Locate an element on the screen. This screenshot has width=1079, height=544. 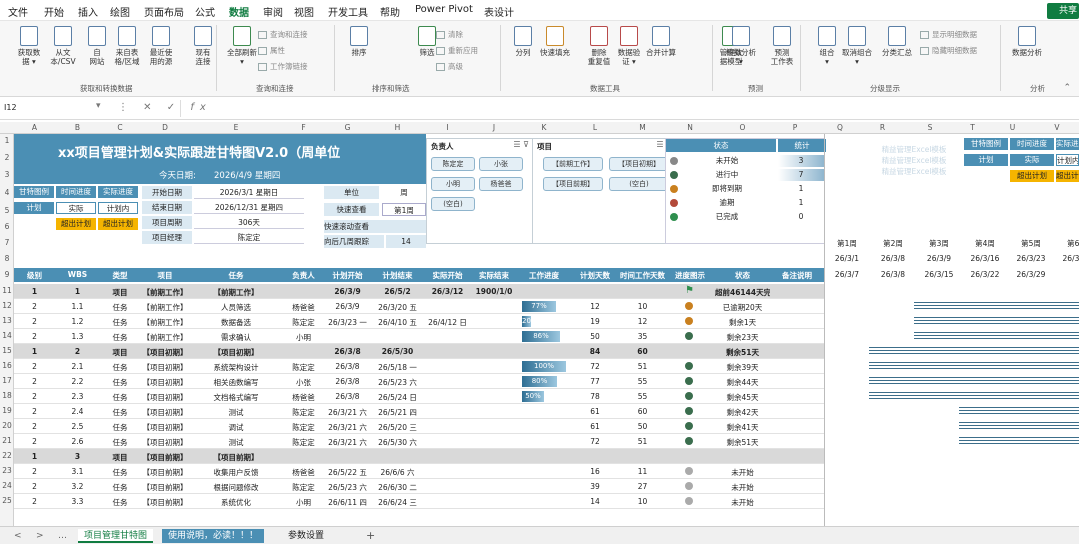
column-header-U: U is located at coordinates (1012, 127).